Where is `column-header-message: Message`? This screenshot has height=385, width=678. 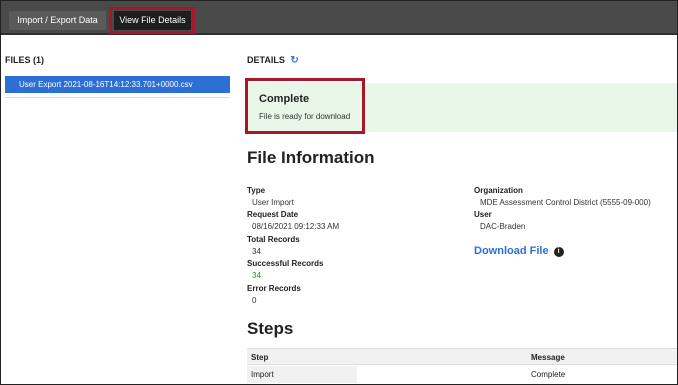 column-header-message: Message is located at coordinates (548, 357).